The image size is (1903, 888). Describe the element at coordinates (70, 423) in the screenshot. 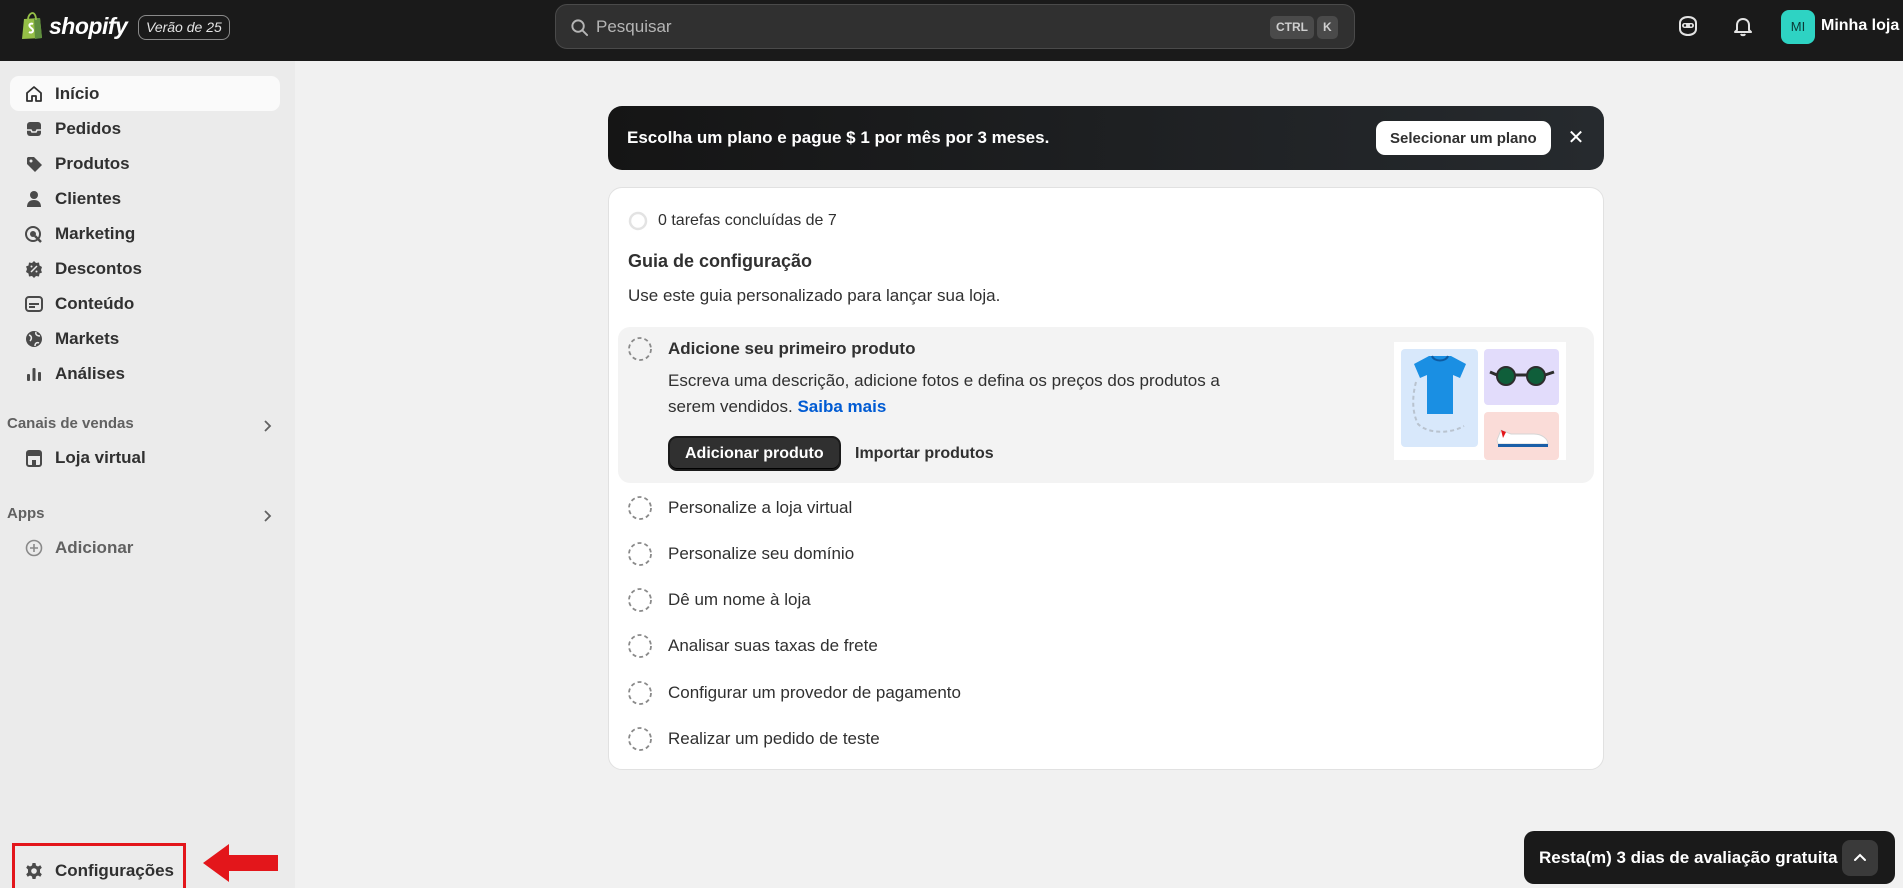

I see `sales-channels-heading: Canais de vendas` at that location.